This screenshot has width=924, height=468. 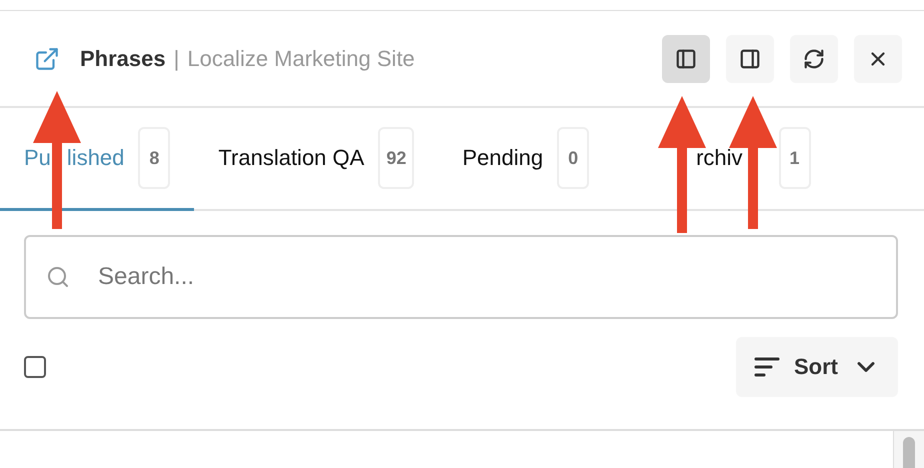 I want to click on tab: Pending 0, so click(x=526, y=159).